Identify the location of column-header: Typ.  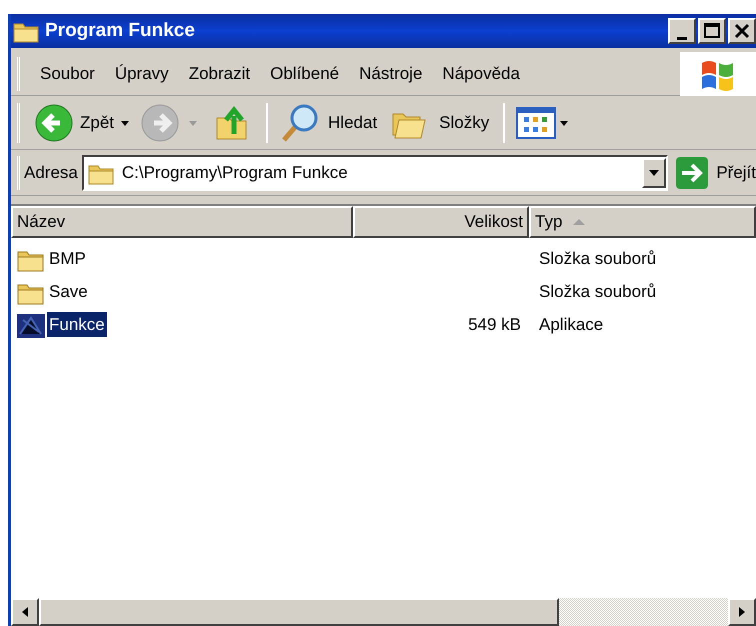
(642, 222).